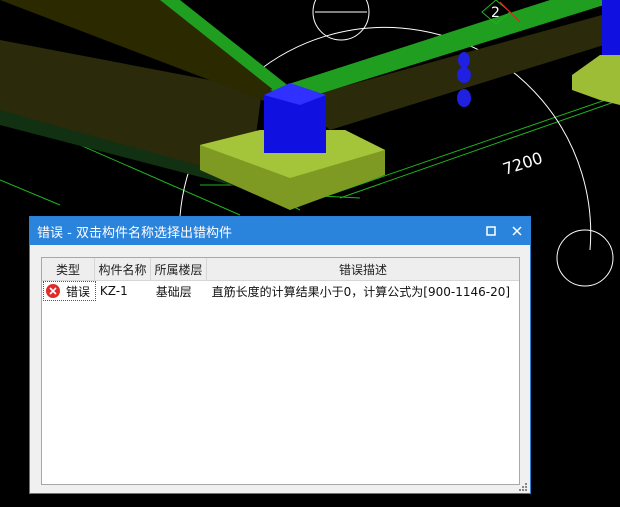  I want to click on axis-label: 2, so click(495, 13).